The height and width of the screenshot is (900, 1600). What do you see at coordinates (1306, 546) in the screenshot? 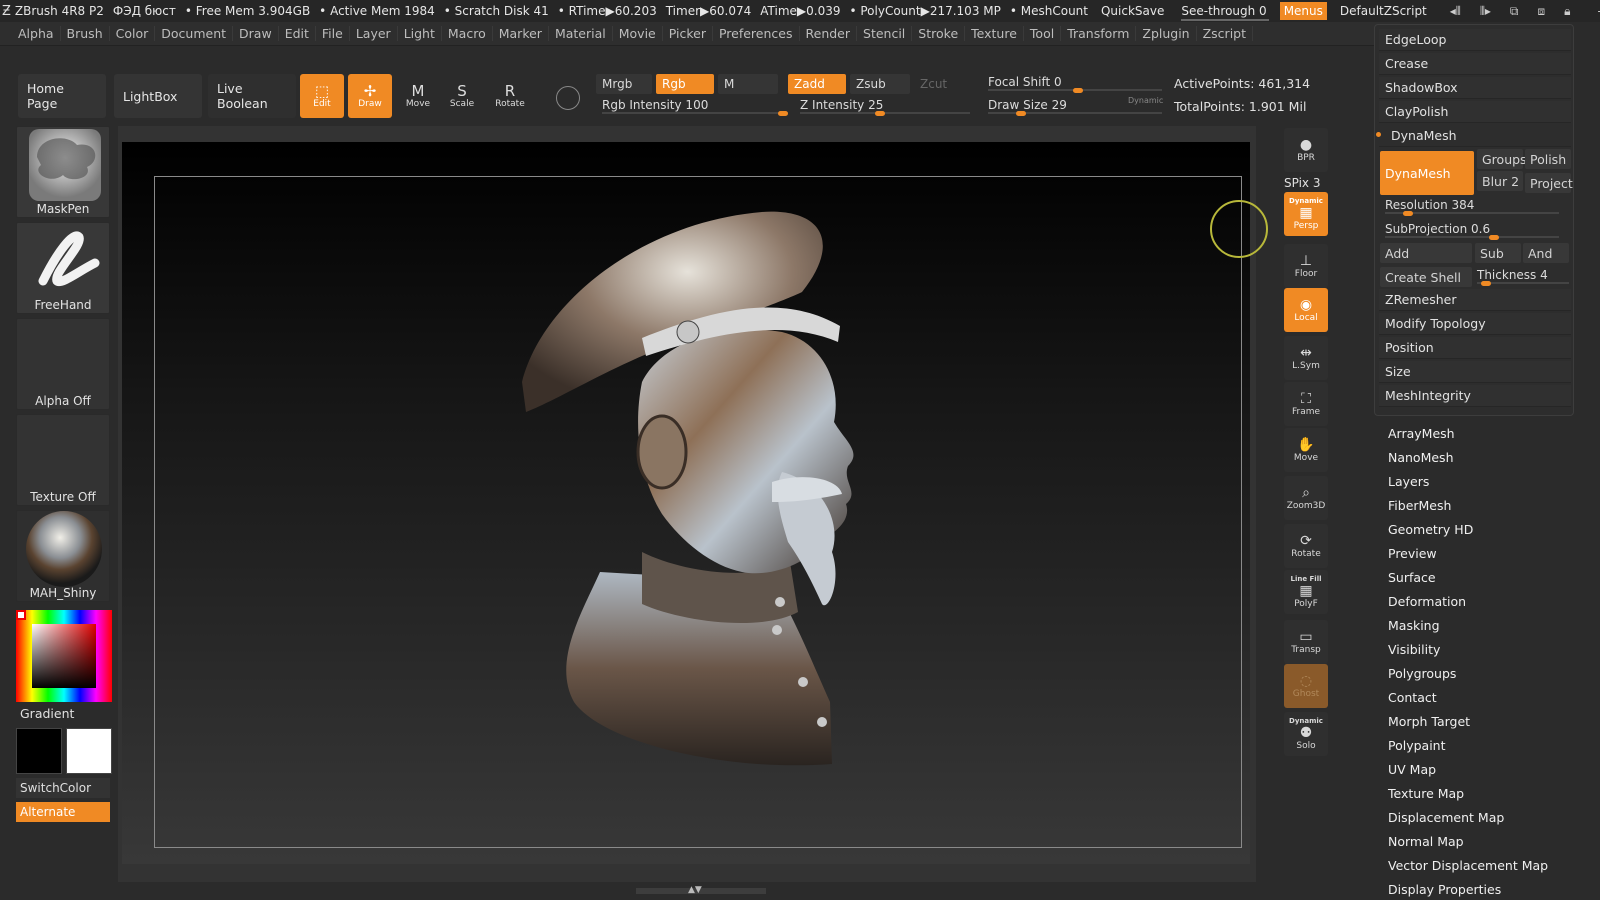
I see `view-rotate-button: ⟳ Rotate` at bounding box center [1306, 546].